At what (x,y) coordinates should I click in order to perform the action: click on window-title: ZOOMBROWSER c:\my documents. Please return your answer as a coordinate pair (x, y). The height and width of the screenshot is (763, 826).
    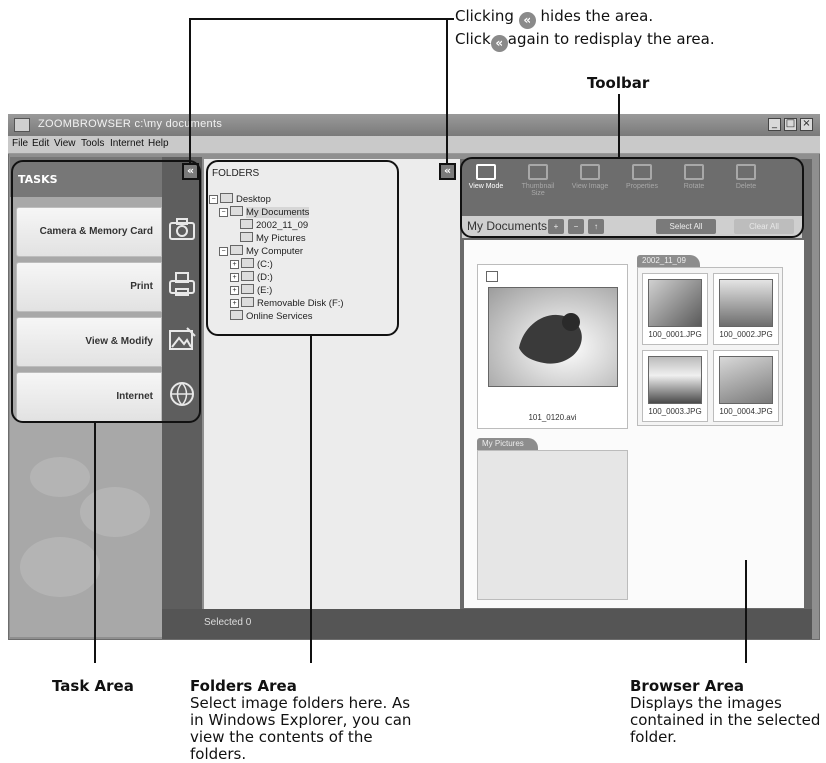
    Looking at the image, I should click on (130, 124).